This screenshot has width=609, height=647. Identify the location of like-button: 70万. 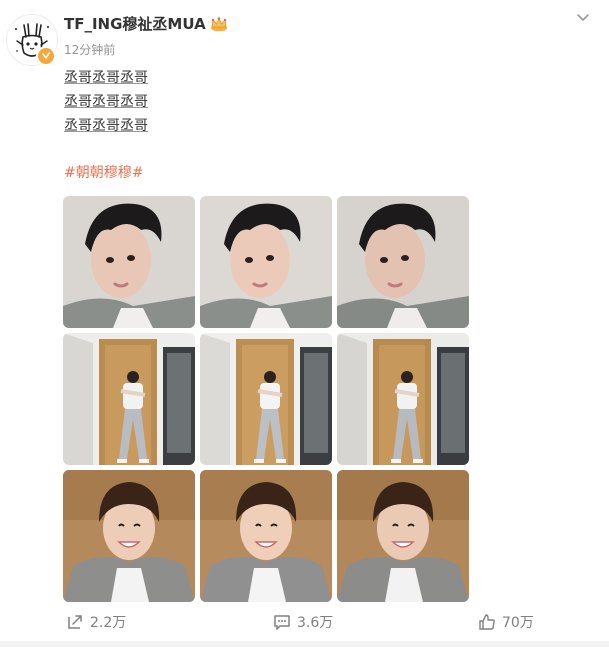
(506, 622).